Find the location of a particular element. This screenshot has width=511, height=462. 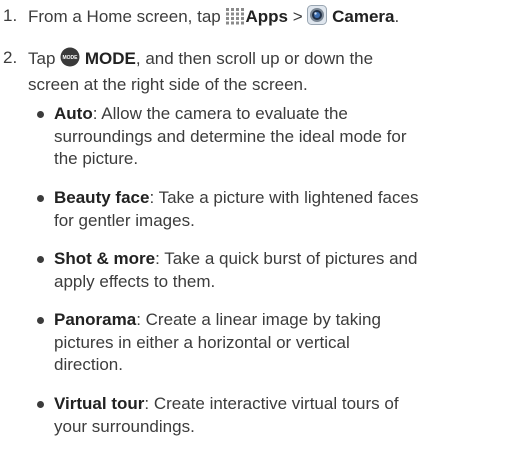

step-number: 1. is located at coordinates (10, 15).